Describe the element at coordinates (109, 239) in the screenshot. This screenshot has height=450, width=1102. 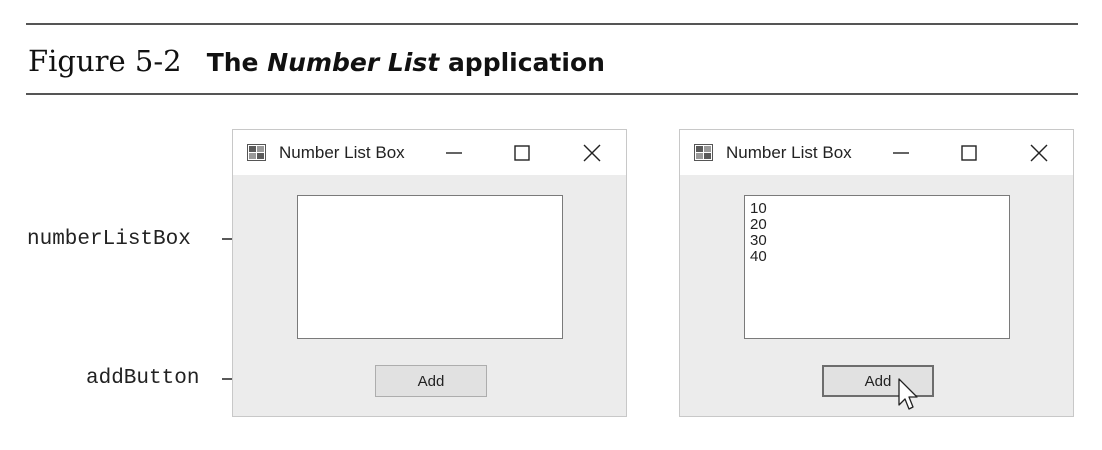
I see `listbox-callout-label: numberListBox` at that location.